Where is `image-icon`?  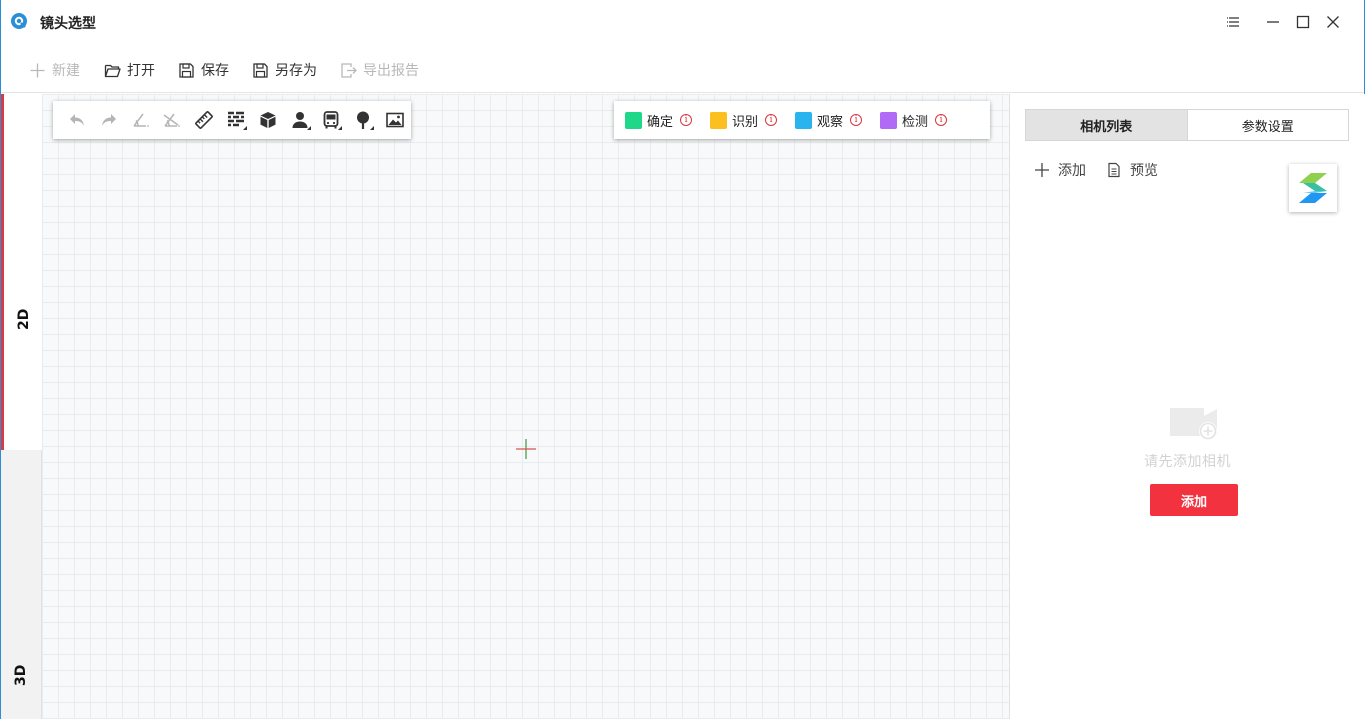
image-icon is located at coordinates (395, 120).